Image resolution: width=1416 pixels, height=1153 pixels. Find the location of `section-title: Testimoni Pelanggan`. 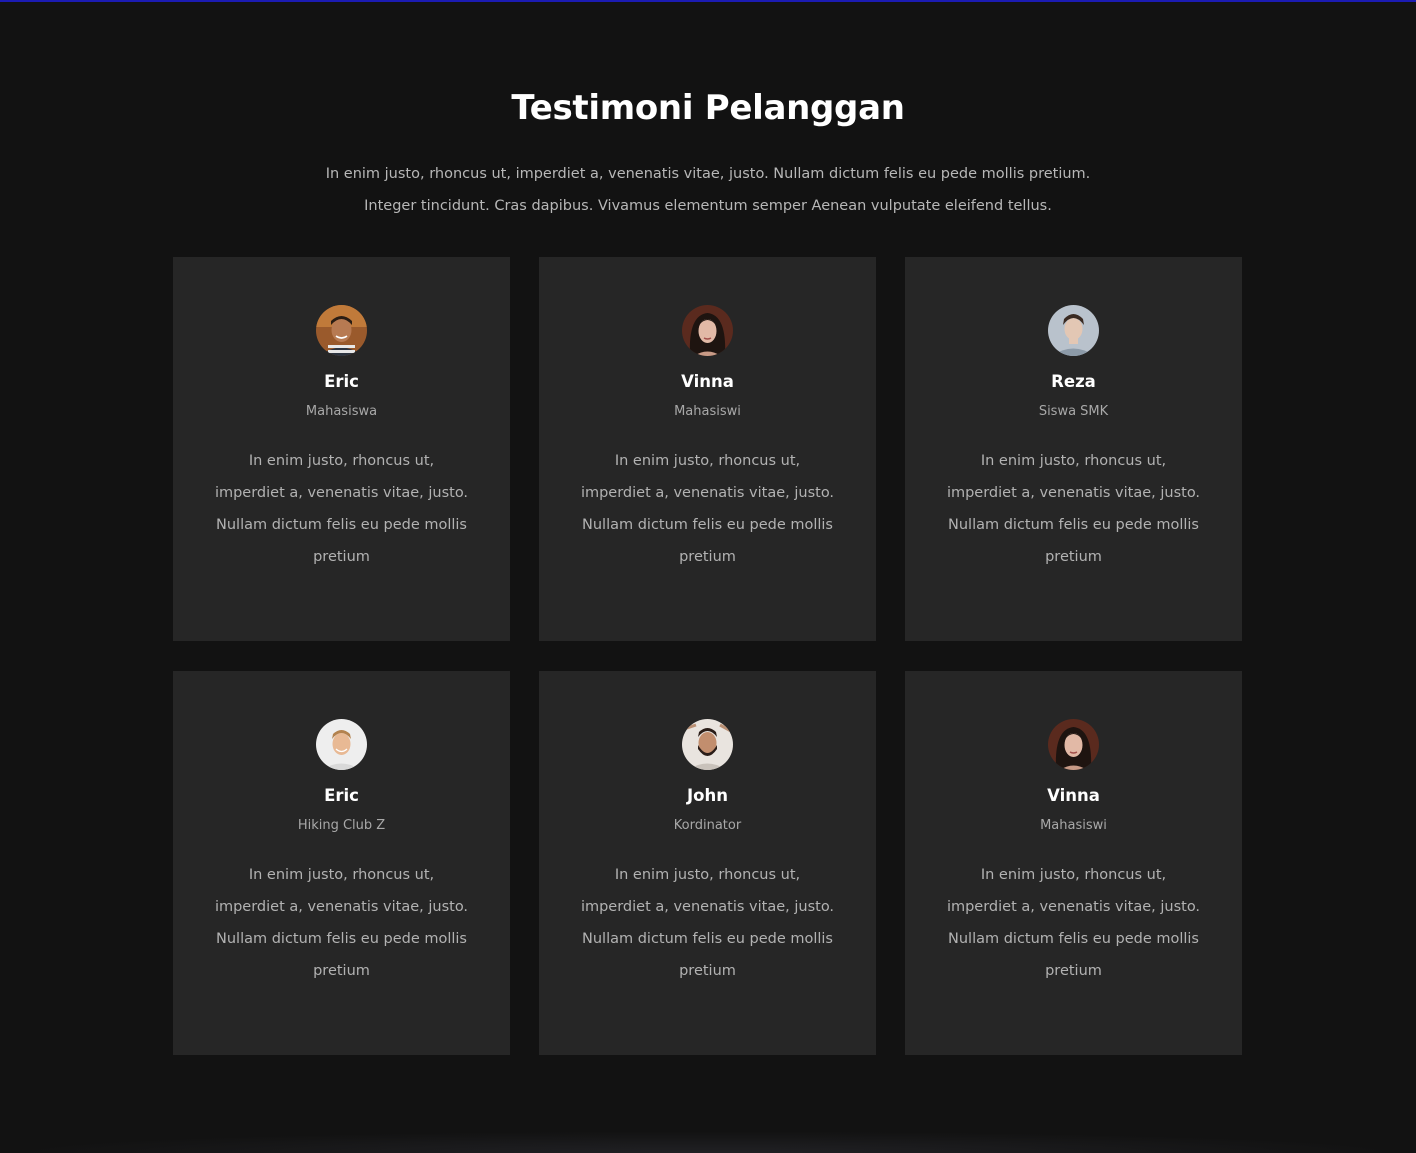

section-title: Testimoni Pelanggan is located at coordinates (708, 108).